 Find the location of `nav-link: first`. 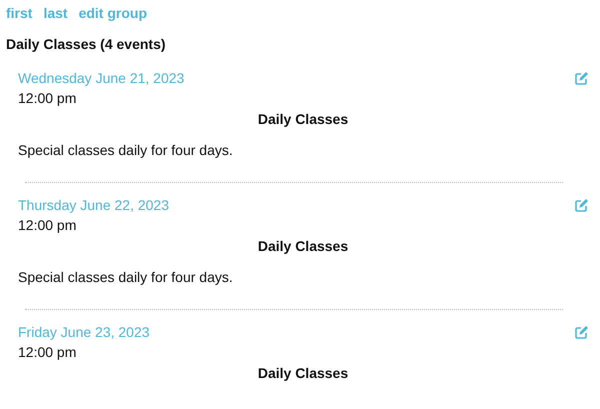

nav-link: first is located at coordinates (19, 13).